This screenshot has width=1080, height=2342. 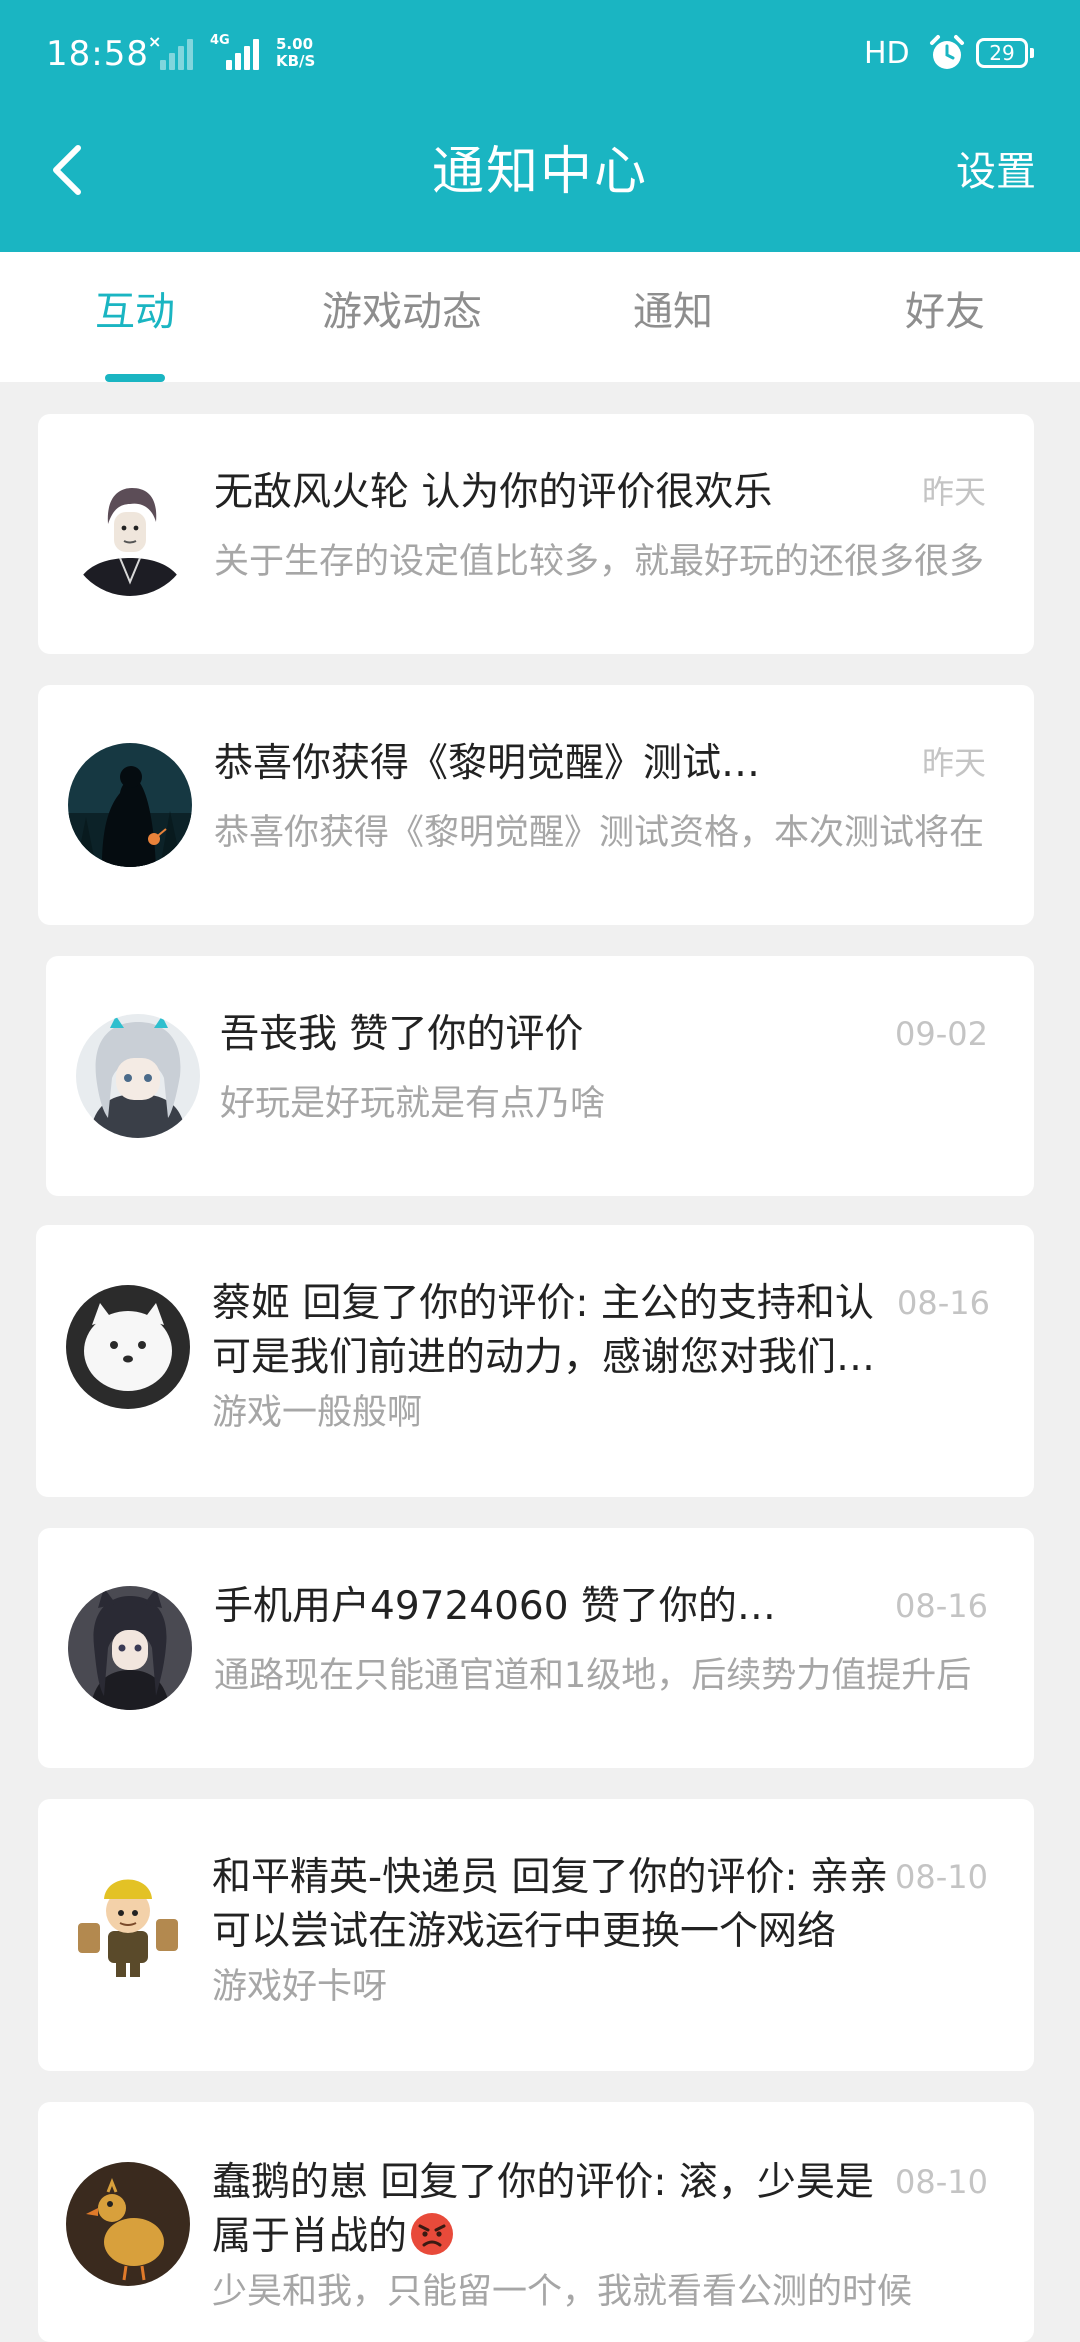 I want to click on notification-title: 吾丧我 赞了你的评价, so click(x=402, y=1034).